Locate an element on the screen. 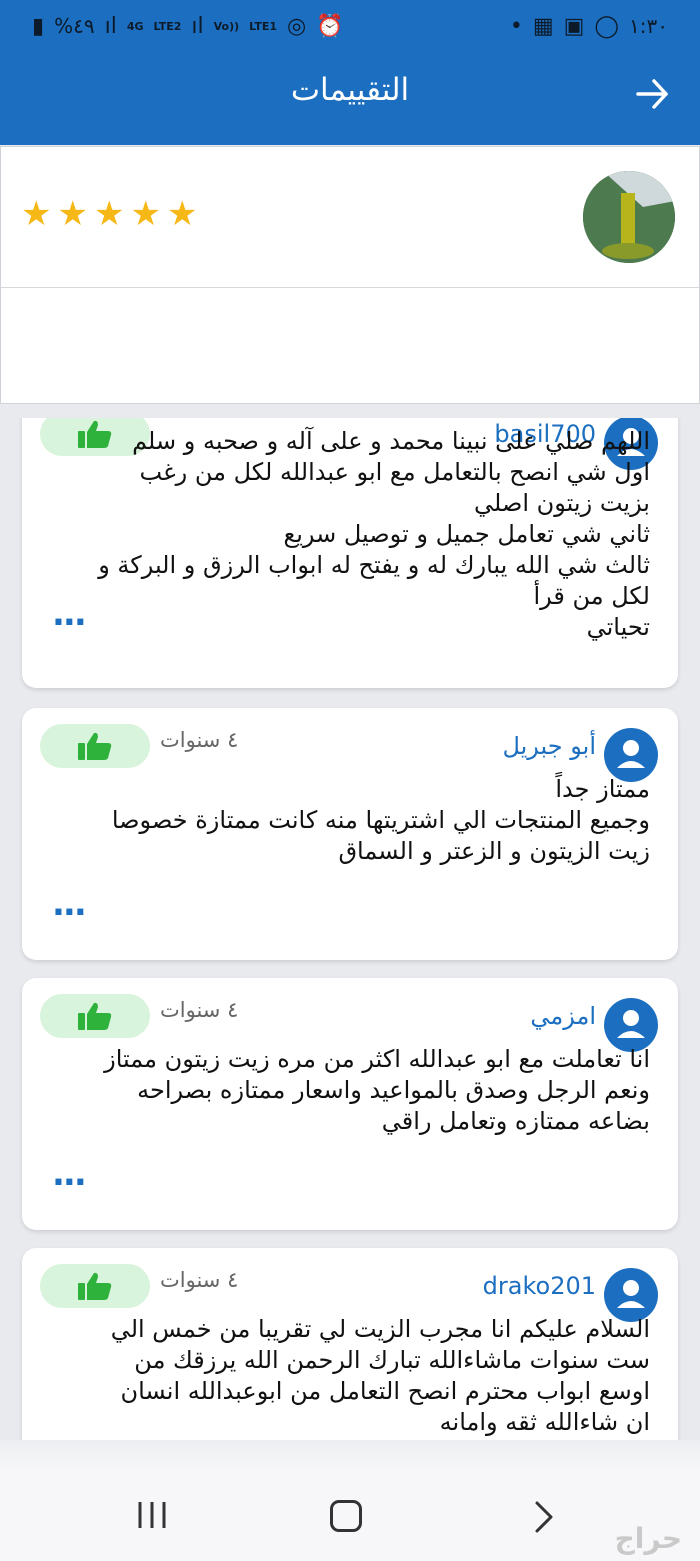 Image resolution: width=700 pixels, height=1561 pixels. home-icon is located at coordinates (346, 1516).